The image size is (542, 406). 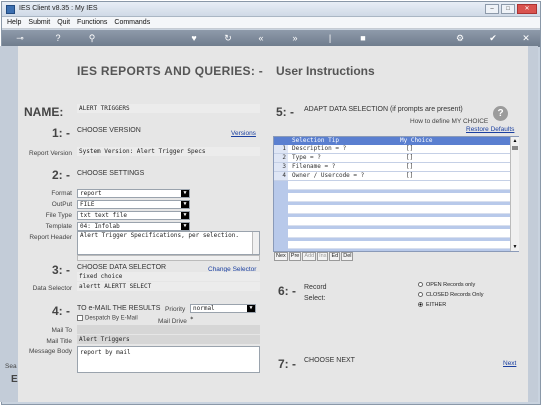 What do you see at coordinates (450, 295) in the screenshot?
I see `radio-closed-records: CLOSED Records Only` at bounding box center [450, 295].